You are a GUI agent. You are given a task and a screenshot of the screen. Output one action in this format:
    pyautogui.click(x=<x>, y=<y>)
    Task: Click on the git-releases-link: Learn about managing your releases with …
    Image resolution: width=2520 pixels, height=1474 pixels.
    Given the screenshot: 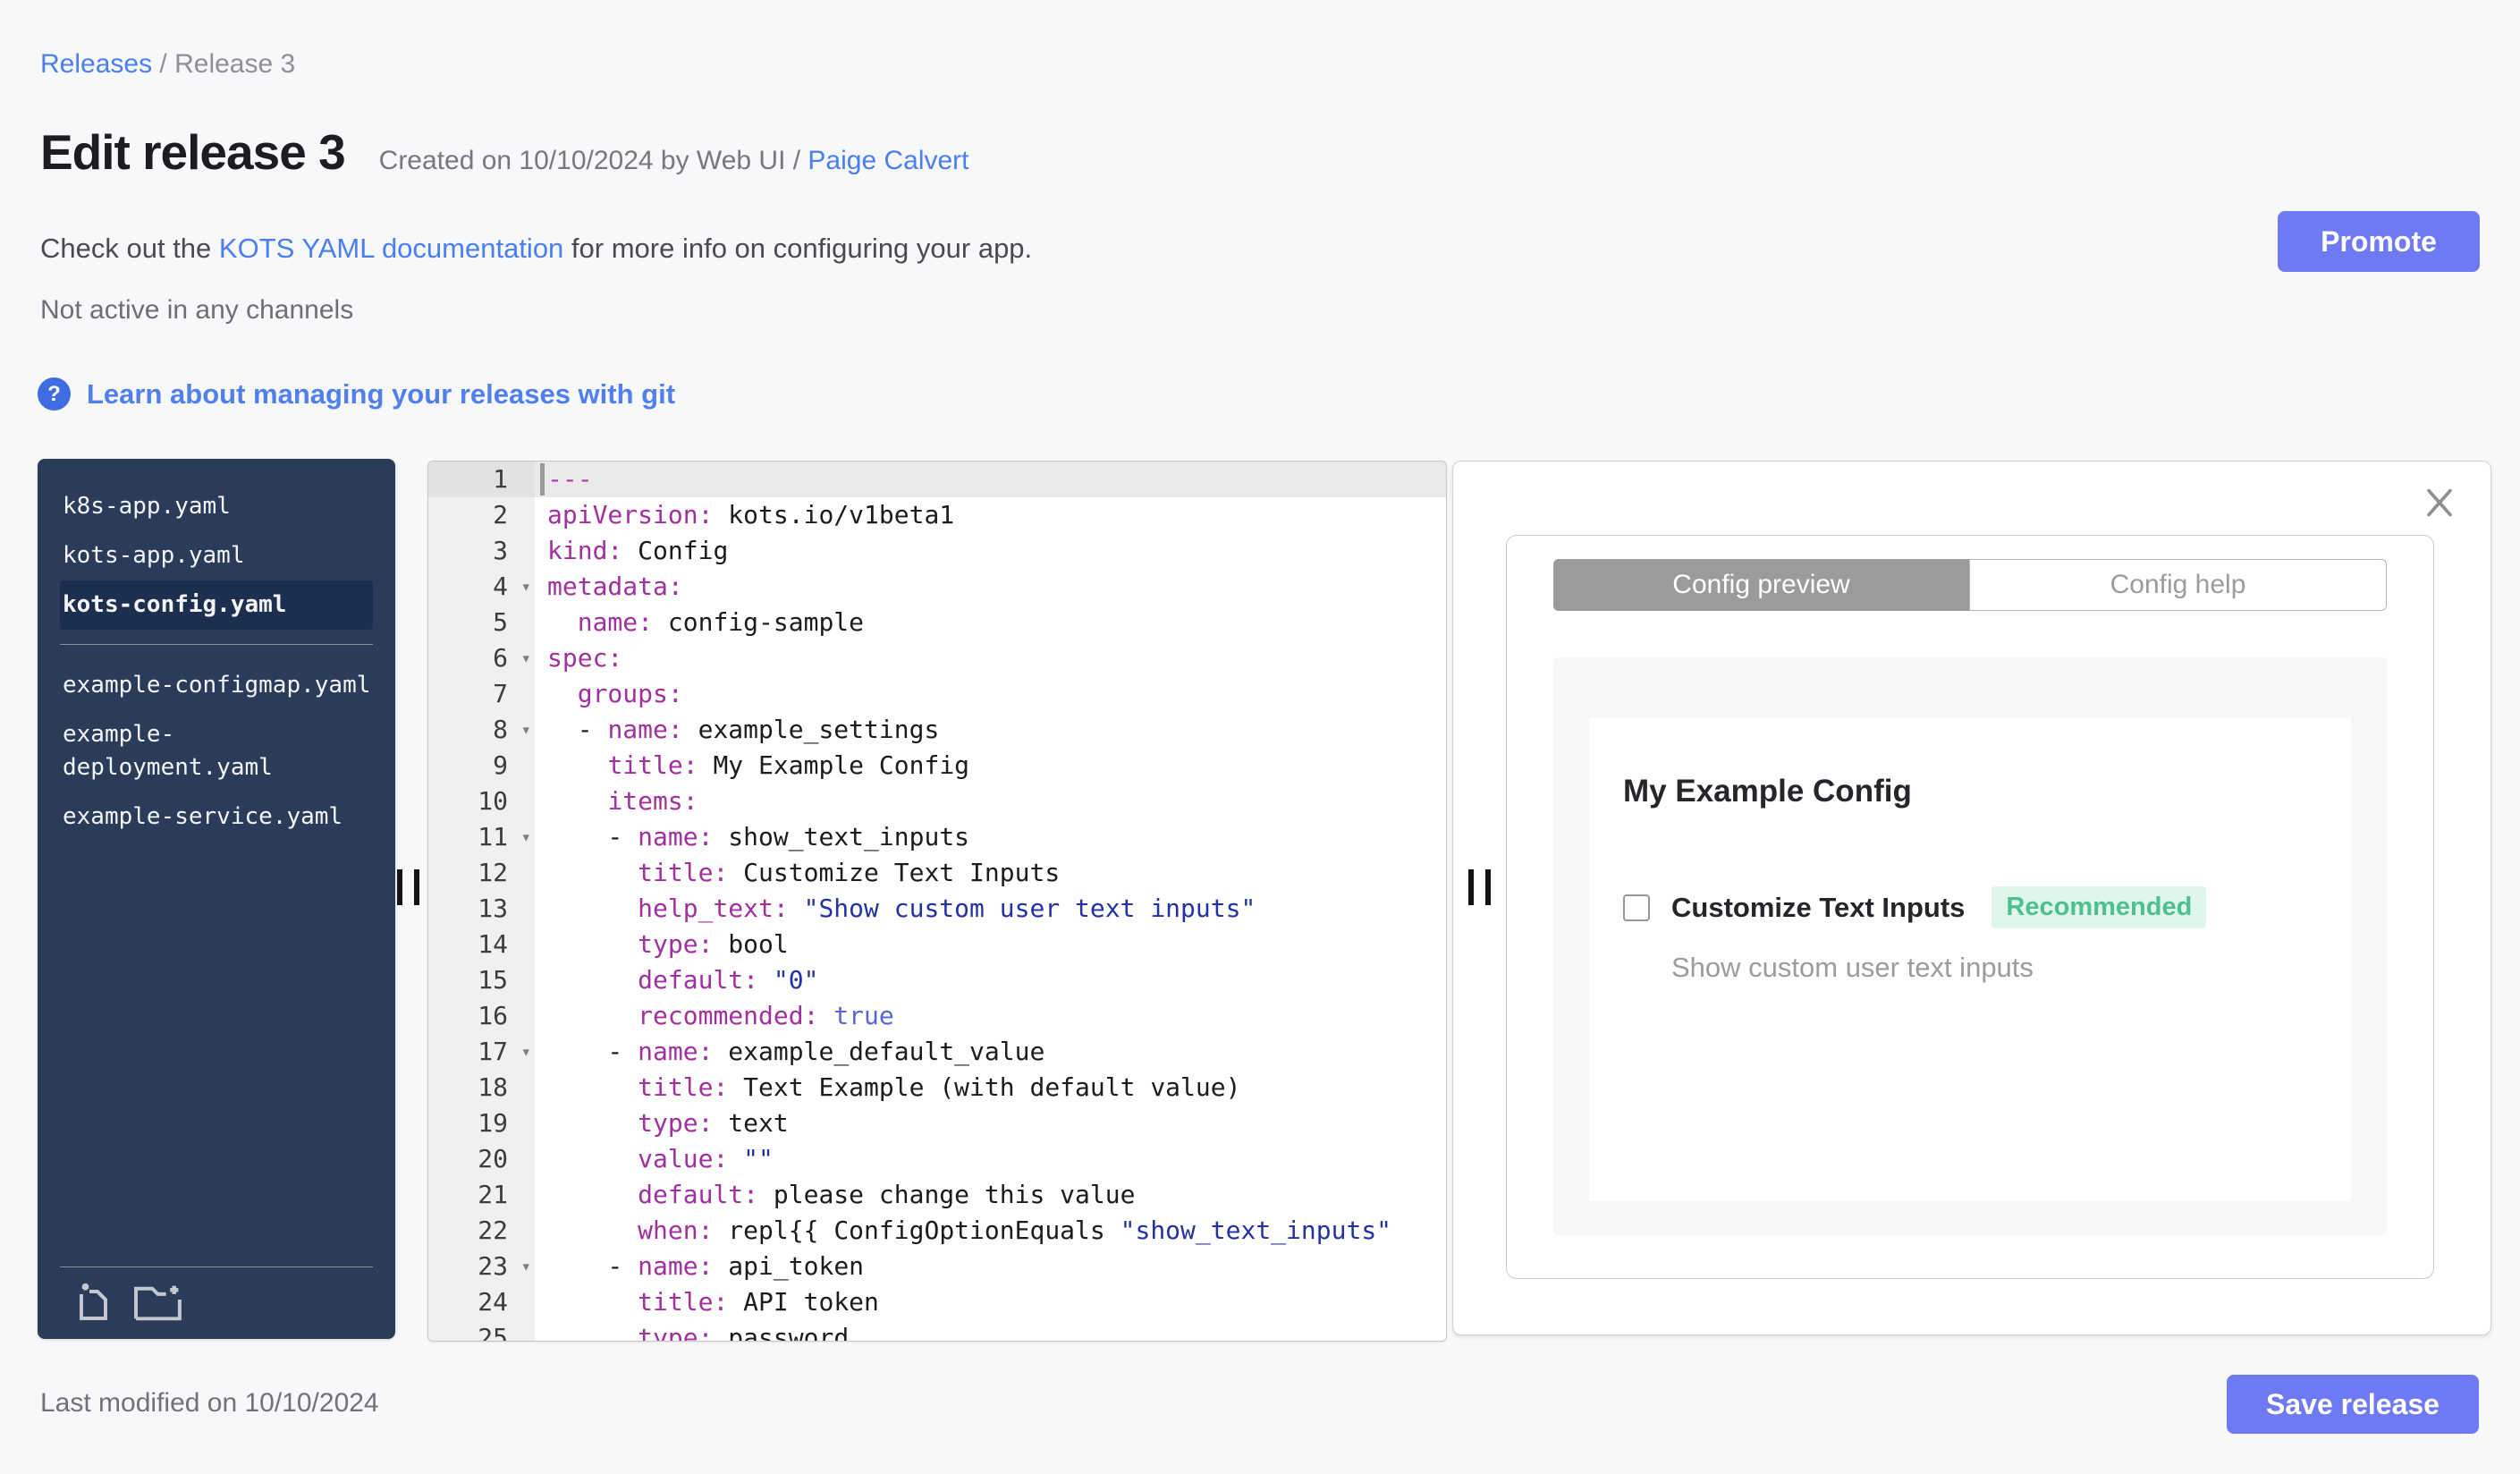 What is the action you would take?
    pyautogui.click(x=381, y=394)
    